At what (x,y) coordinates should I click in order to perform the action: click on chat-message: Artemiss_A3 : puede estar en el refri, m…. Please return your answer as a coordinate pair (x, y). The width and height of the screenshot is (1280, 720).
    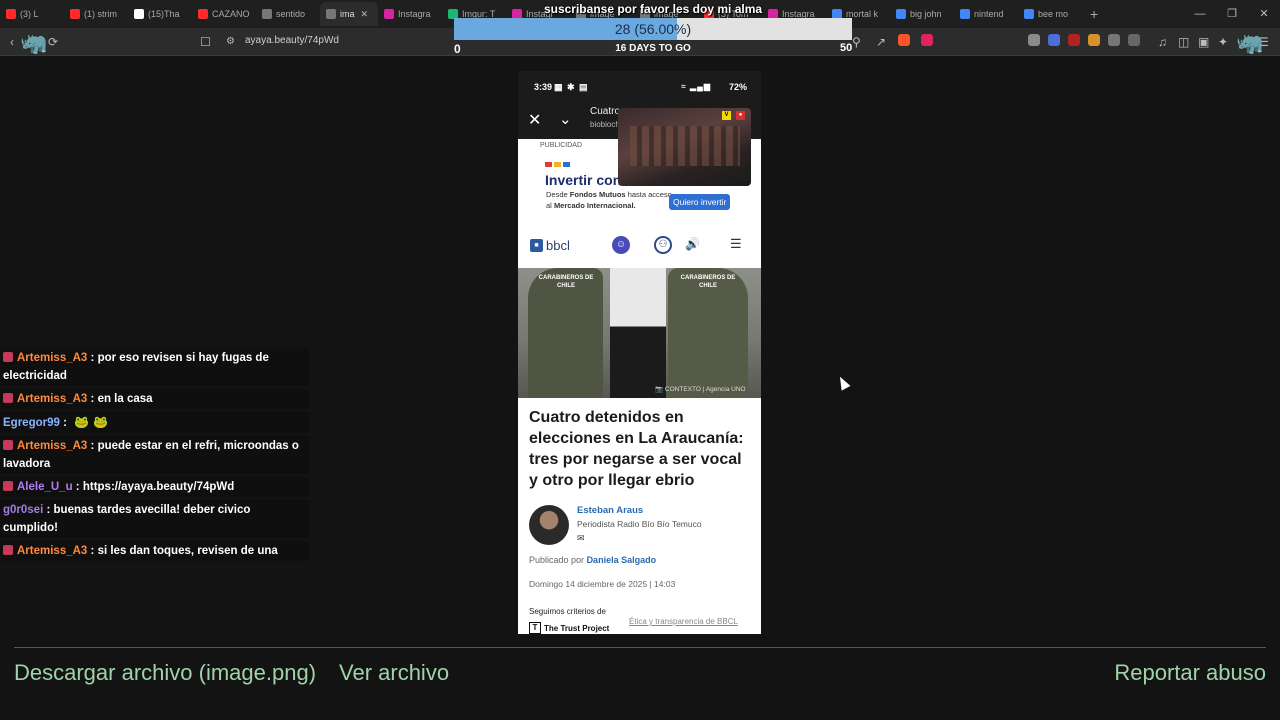
    Looking at the image, I should click on (154, 455).